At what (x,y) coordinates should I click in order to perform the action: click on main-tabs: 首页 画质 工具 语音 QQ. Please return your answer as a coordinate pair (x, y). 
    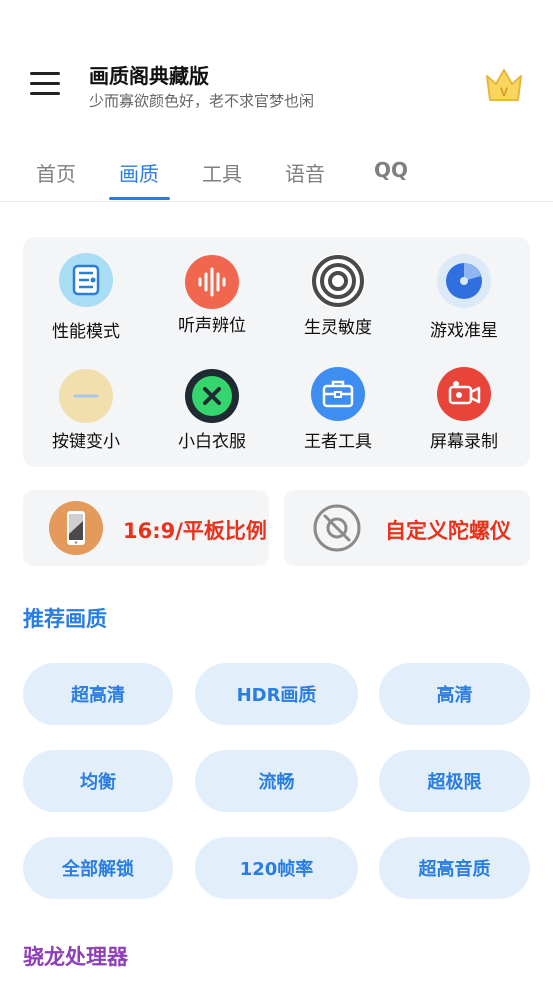
    Looking at the image, I should click on (276, 171).